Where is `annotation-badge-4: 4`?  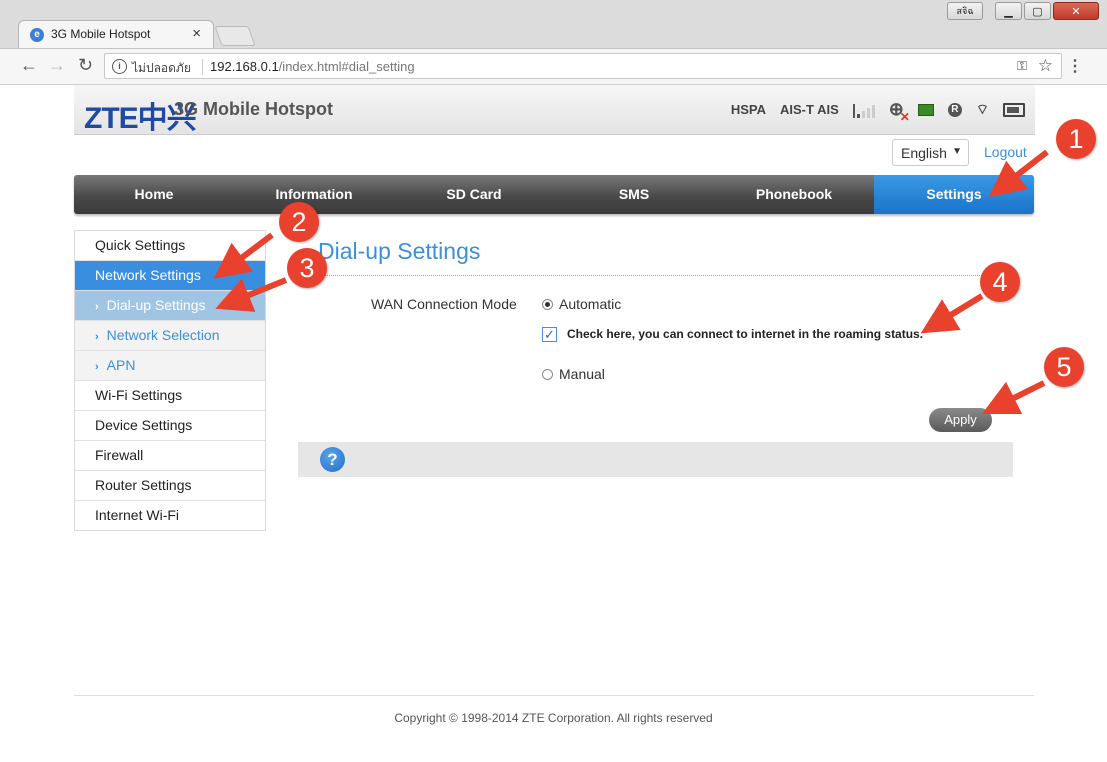 annotation-badge-4: 4 is located at coordinates (1000, 282).